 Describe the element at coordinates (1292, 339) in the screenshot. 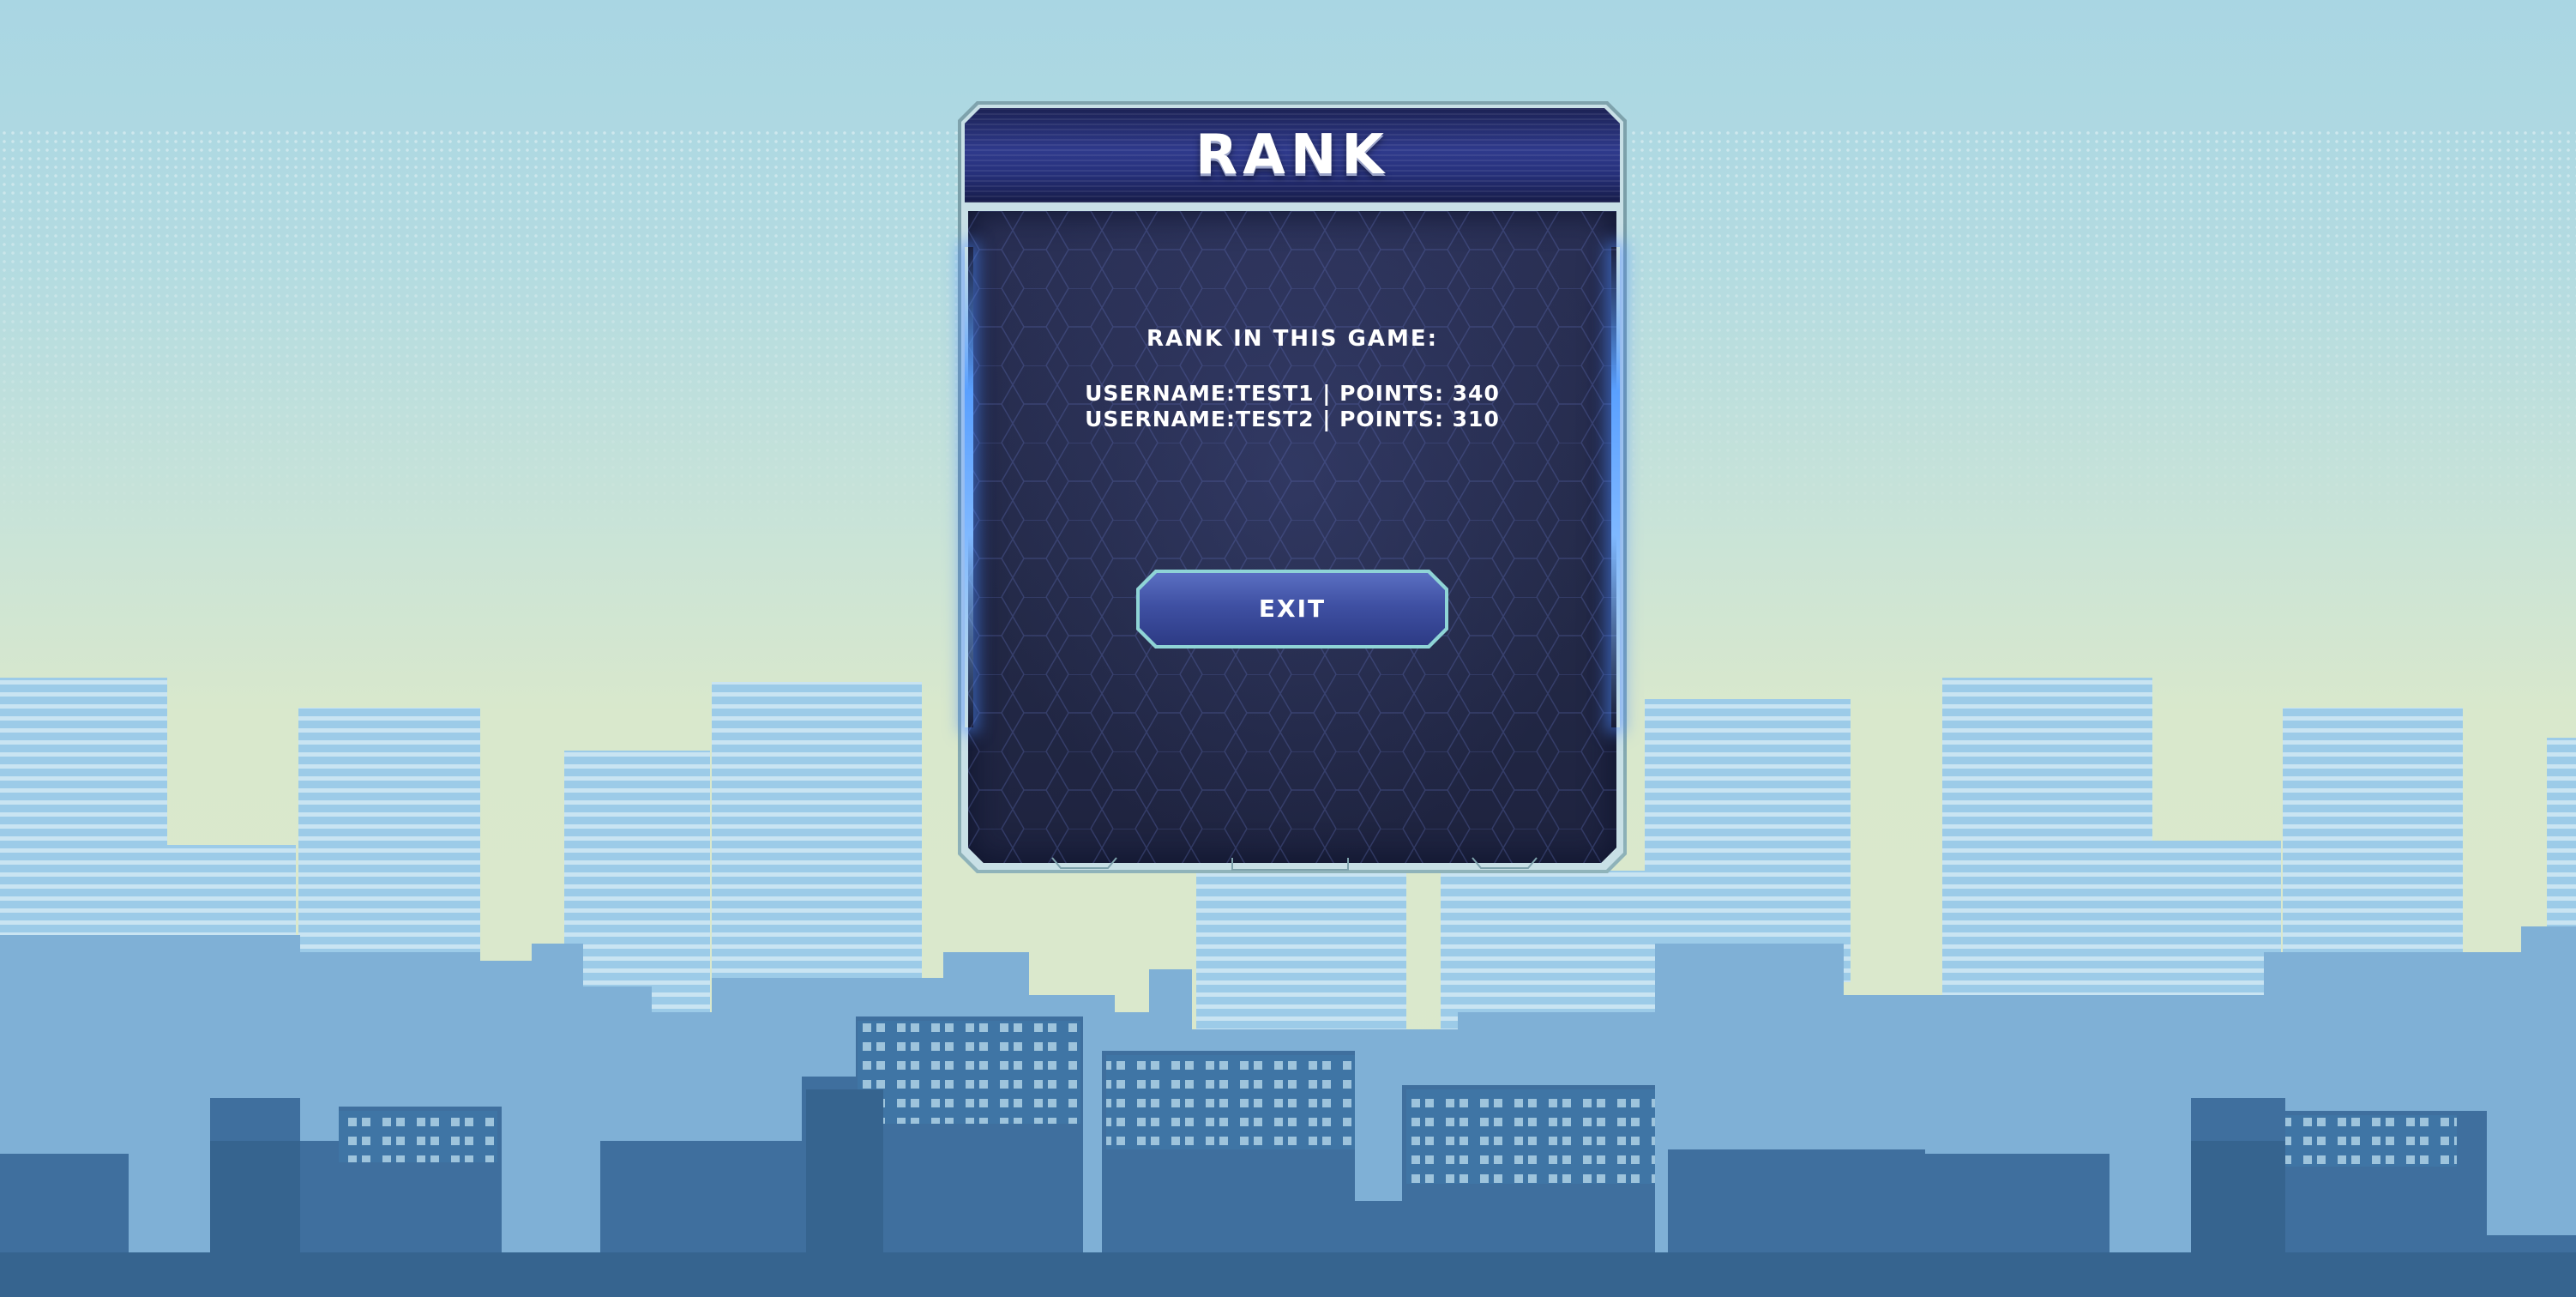

I see `rank-heading: RANK IN THIS GAME:` at that location.